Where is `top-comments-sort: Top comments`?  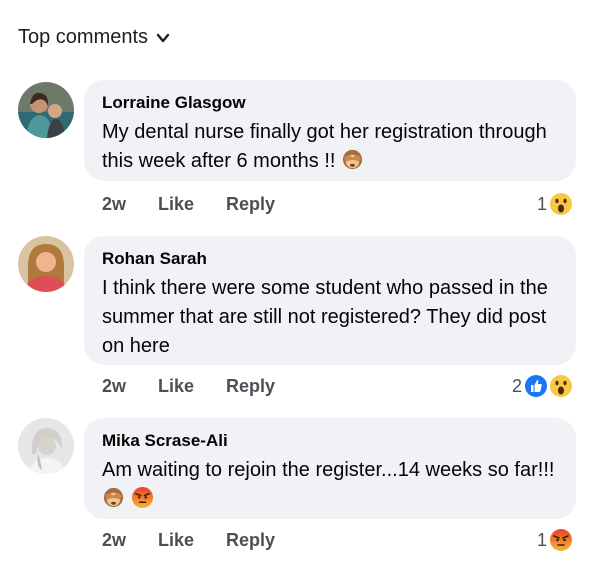 top-comments-sort: Top comments is located at coordinates (94, 37).